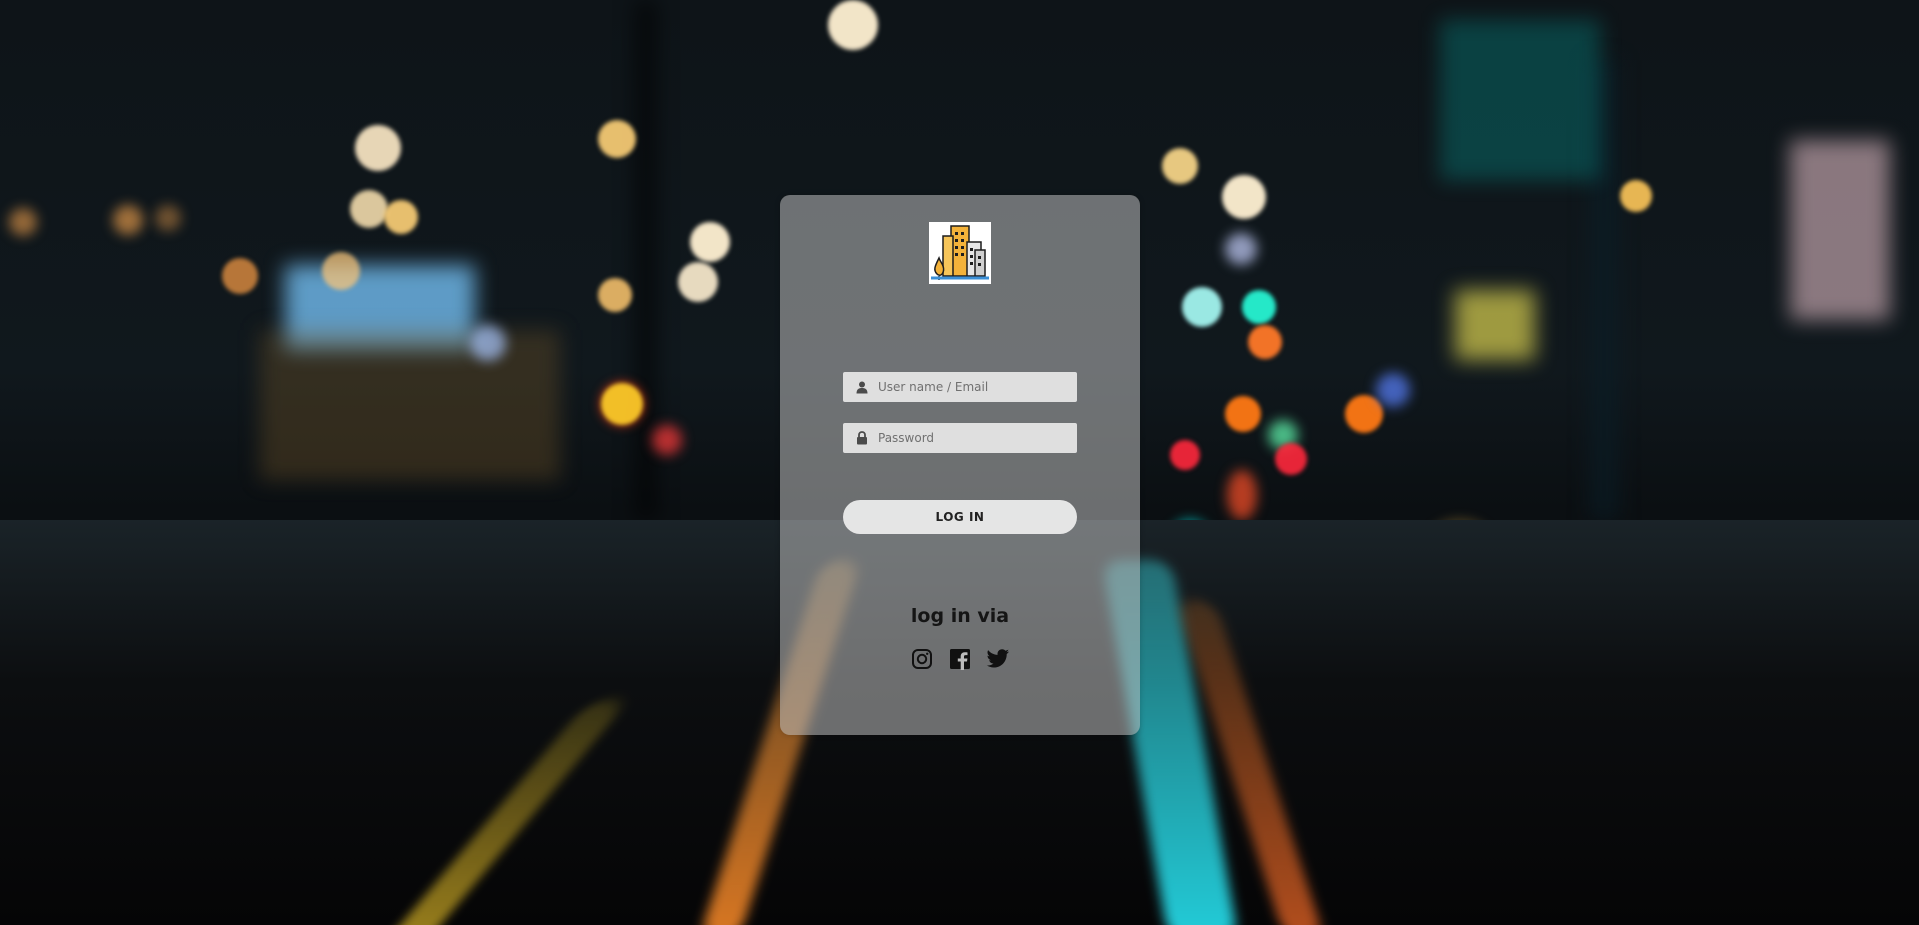 This screenshot has height=925, width=1919. What do you see at coordinates (1840, 230) in the screenshot?
I see `background-sign` at bounding box center [1840, 230].